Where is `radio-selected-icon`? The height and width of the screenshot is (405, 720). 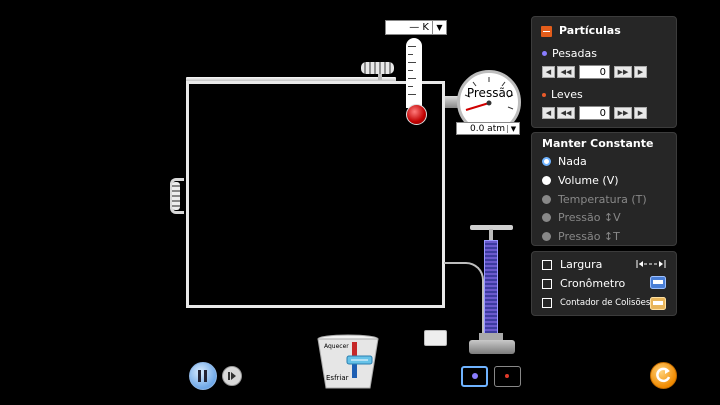 radio-selected-icon is located at coordinates (546, 161).